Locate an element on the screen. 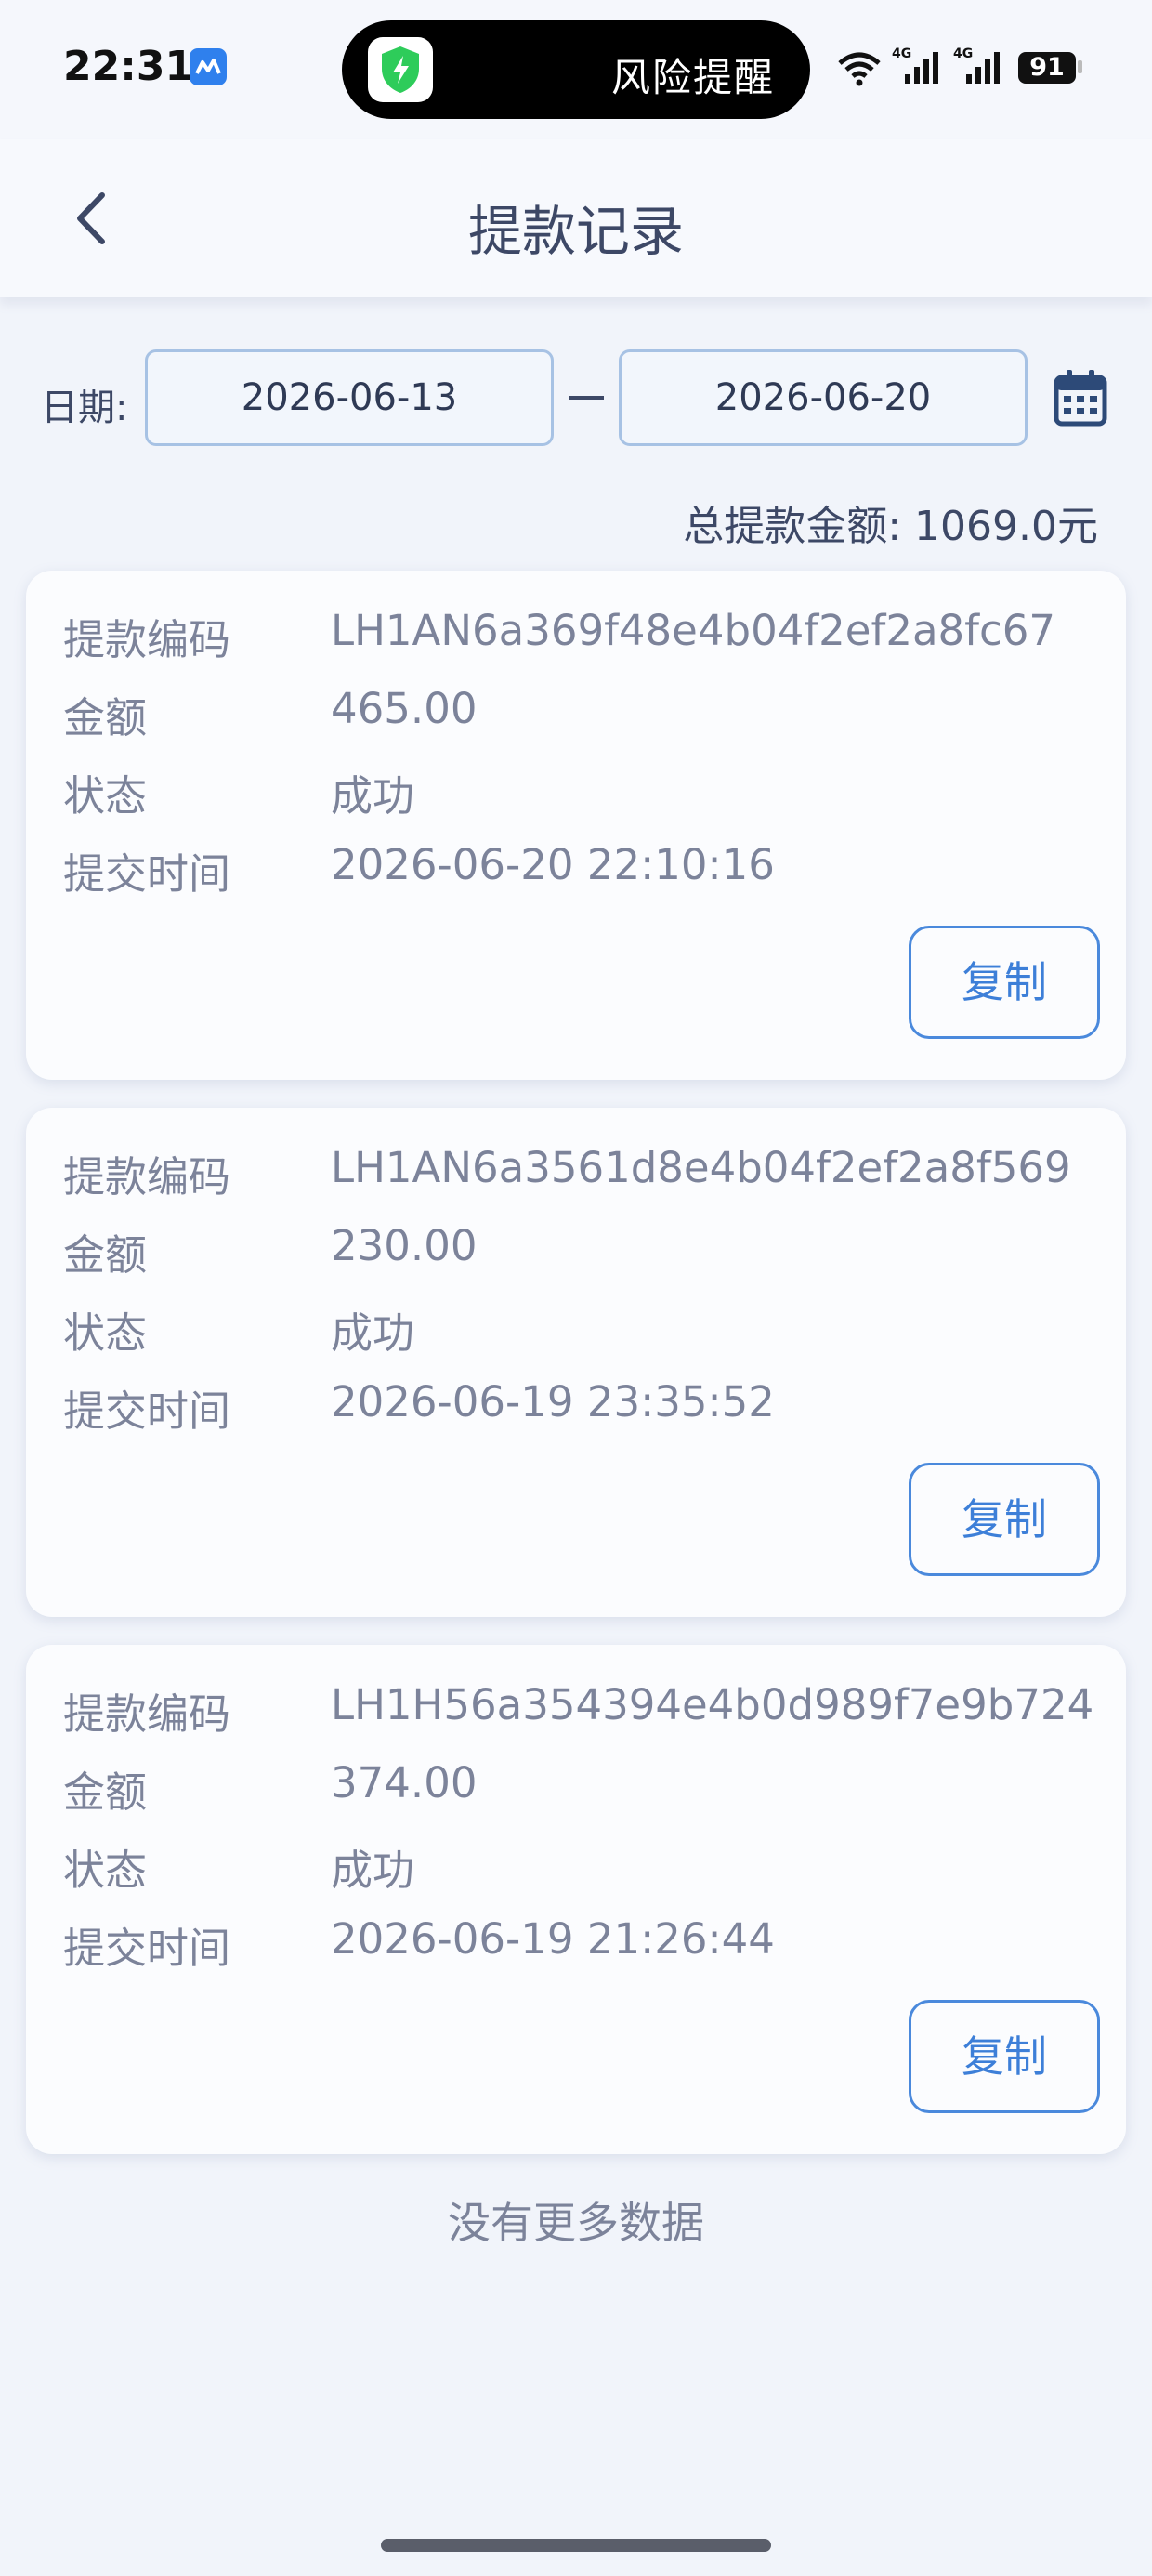 Image resolution: width=1152 pixels, height=2576 pixels. record-code-value: LH1H56a354394e4b0d989f7e9b724 is located at coordinates (712, 1704).